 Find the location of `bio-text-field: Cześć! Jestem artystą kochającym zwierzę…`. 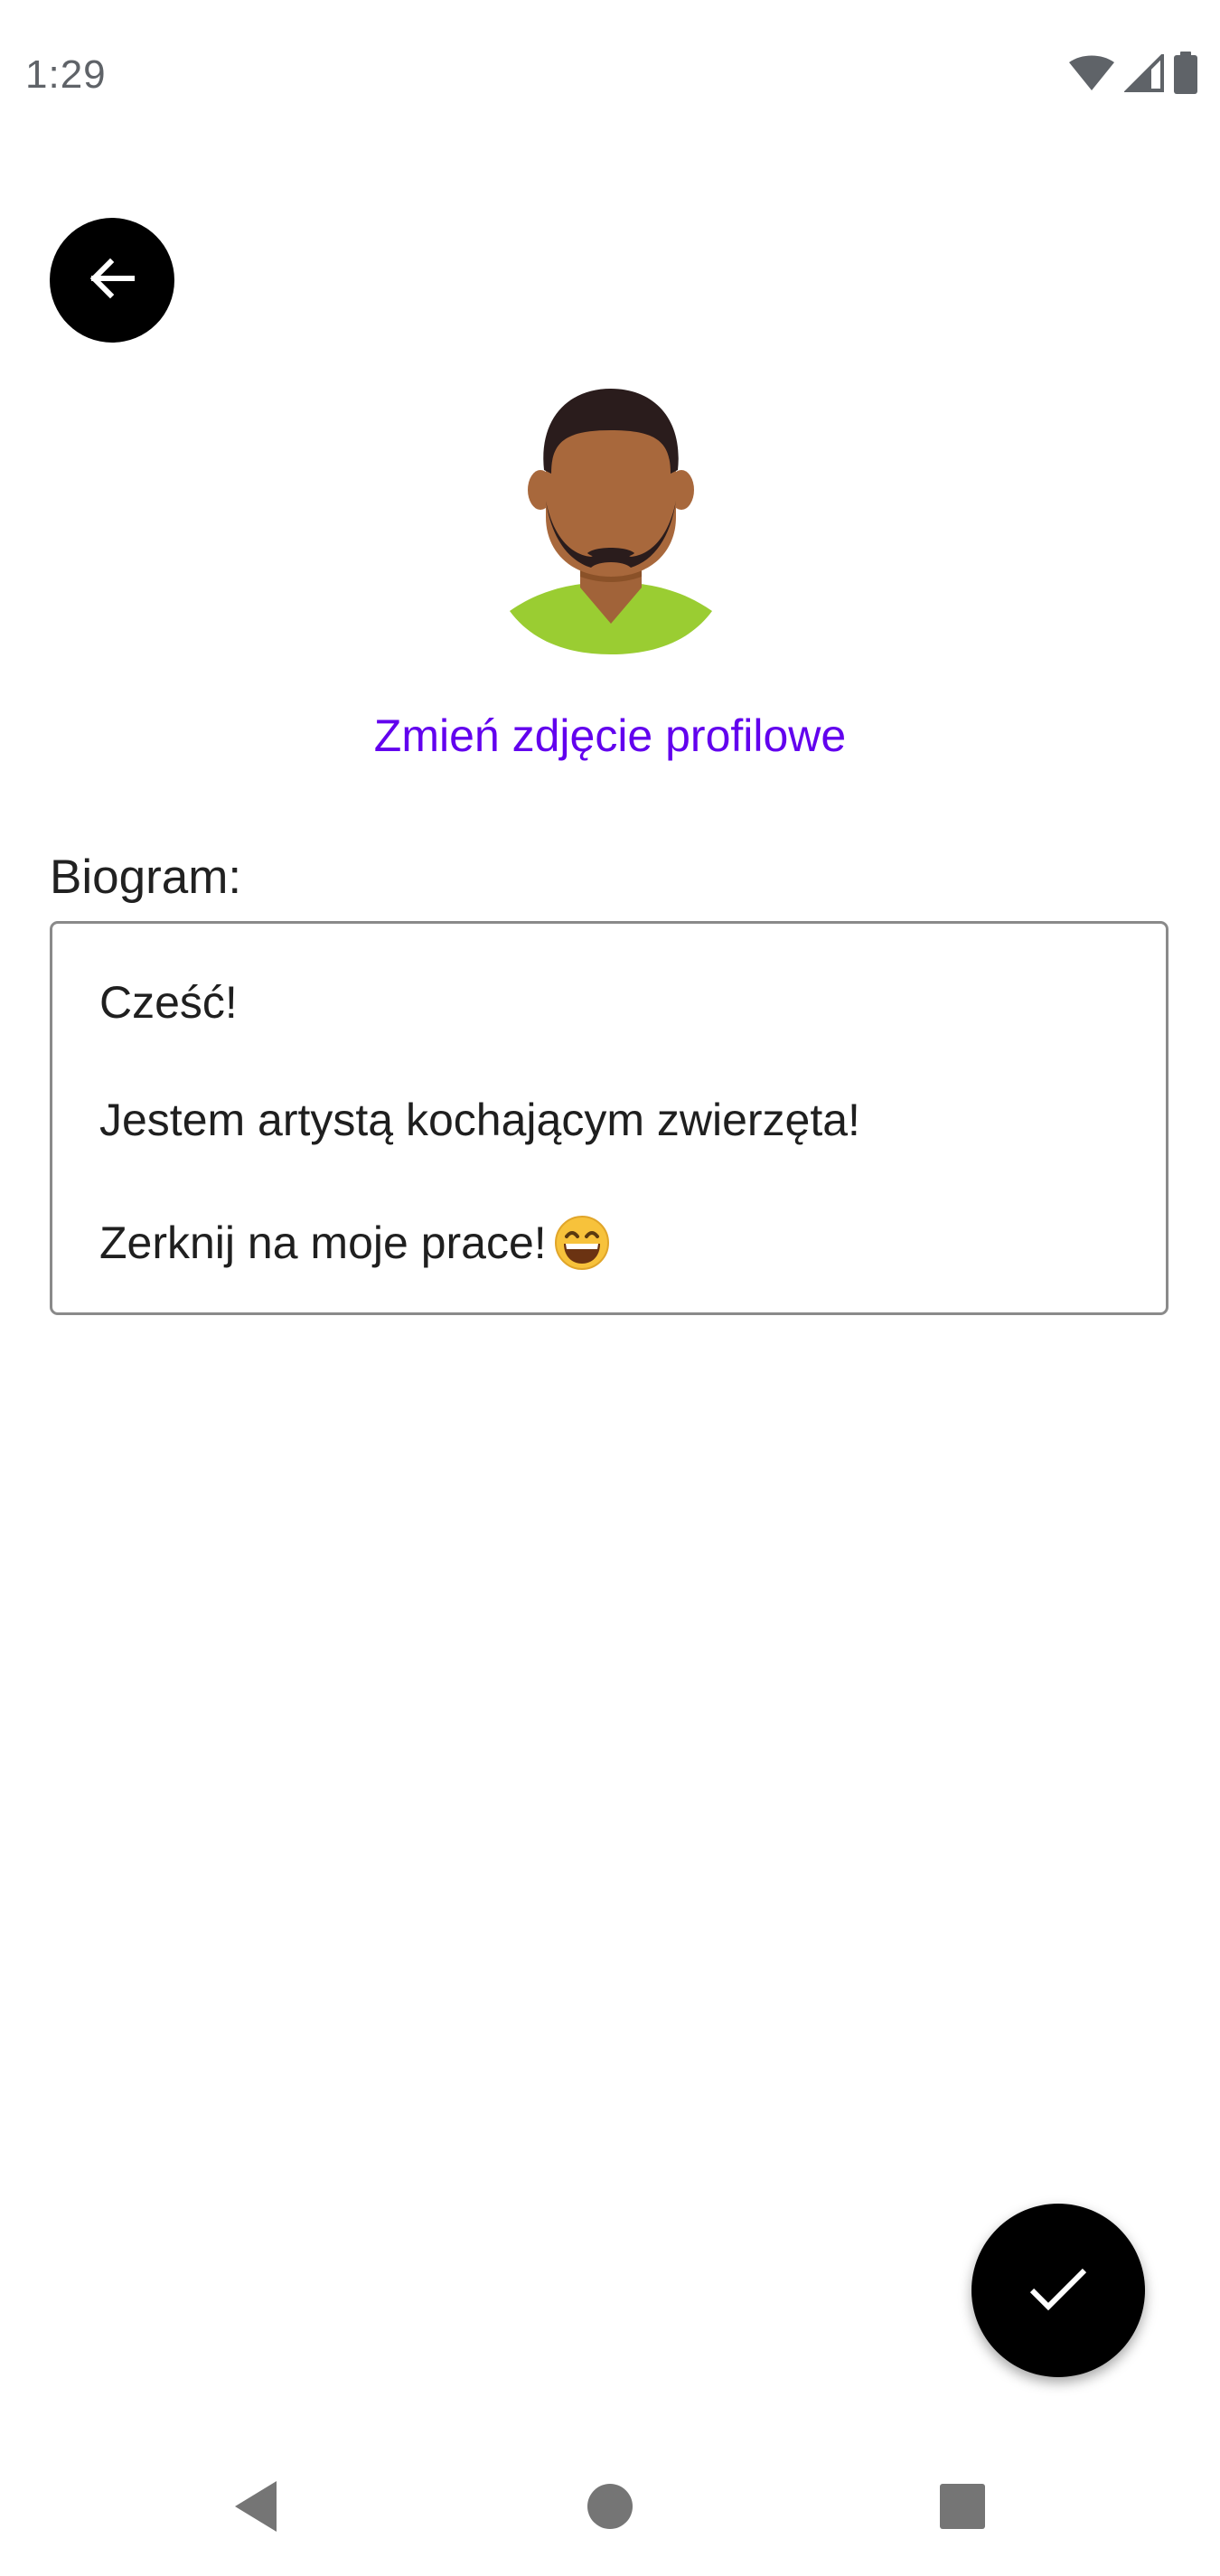

bio-text-field: Cześć! Jestem artystą kochającym zwierzę… is located at coordinates (609, 1118).